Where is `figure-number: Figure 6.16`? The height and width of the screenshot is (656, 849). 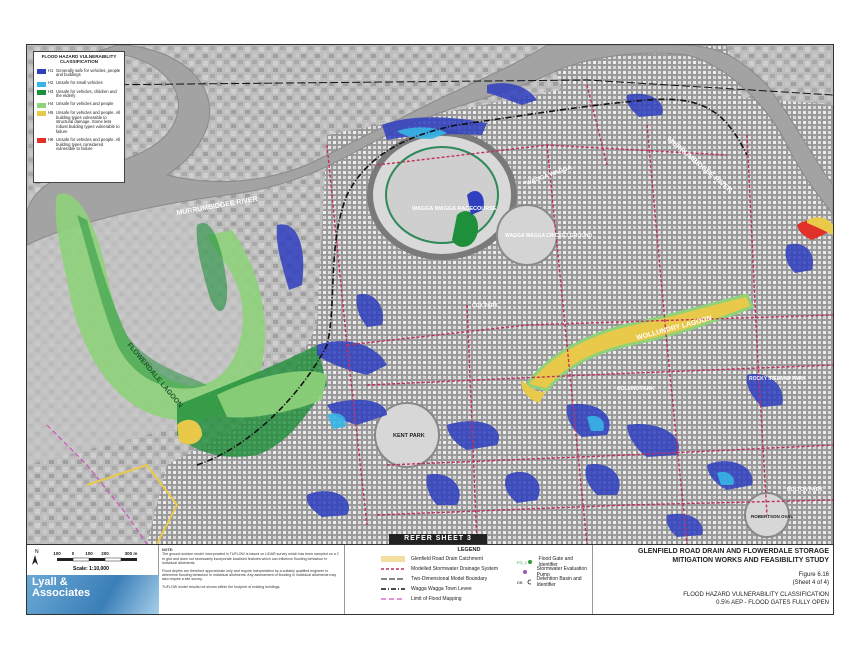 figure-number: Figure 6.16 is located at coordinates (813, 575).